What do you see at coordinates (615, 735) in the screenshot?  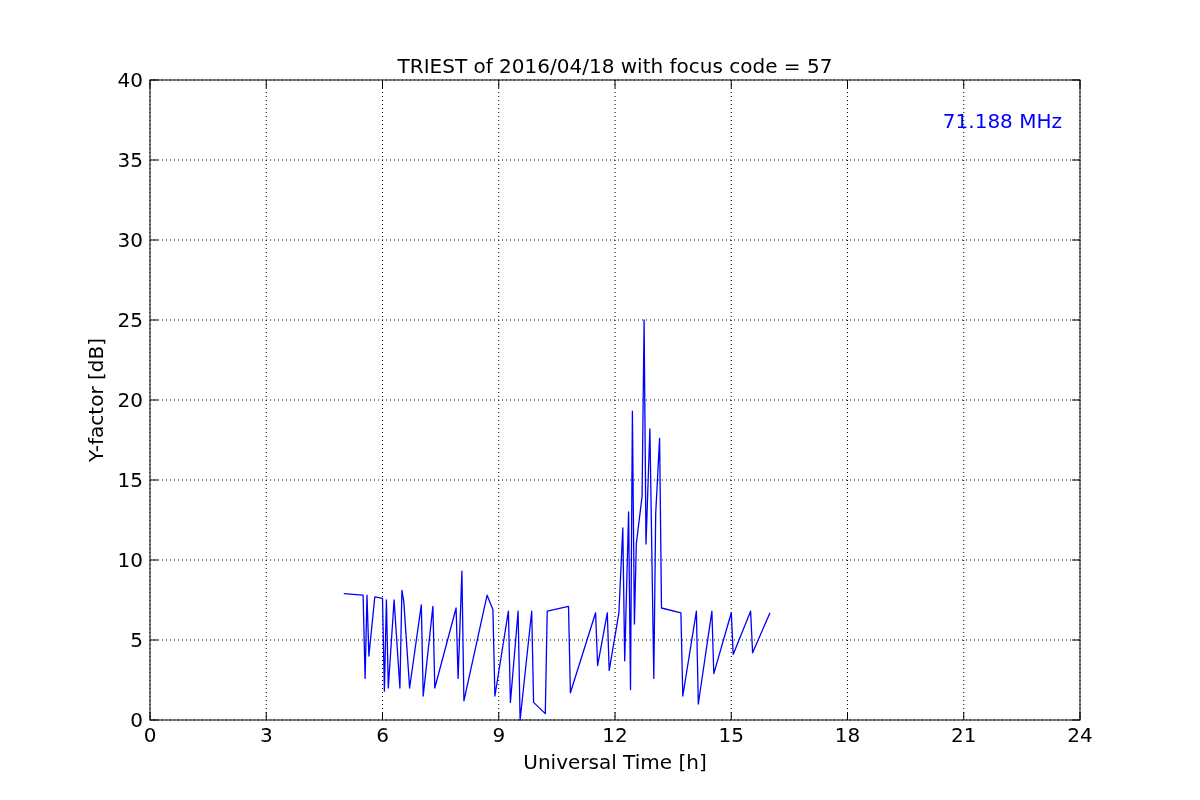 I see `tick-label: 12` at bounding box center [615, 735].